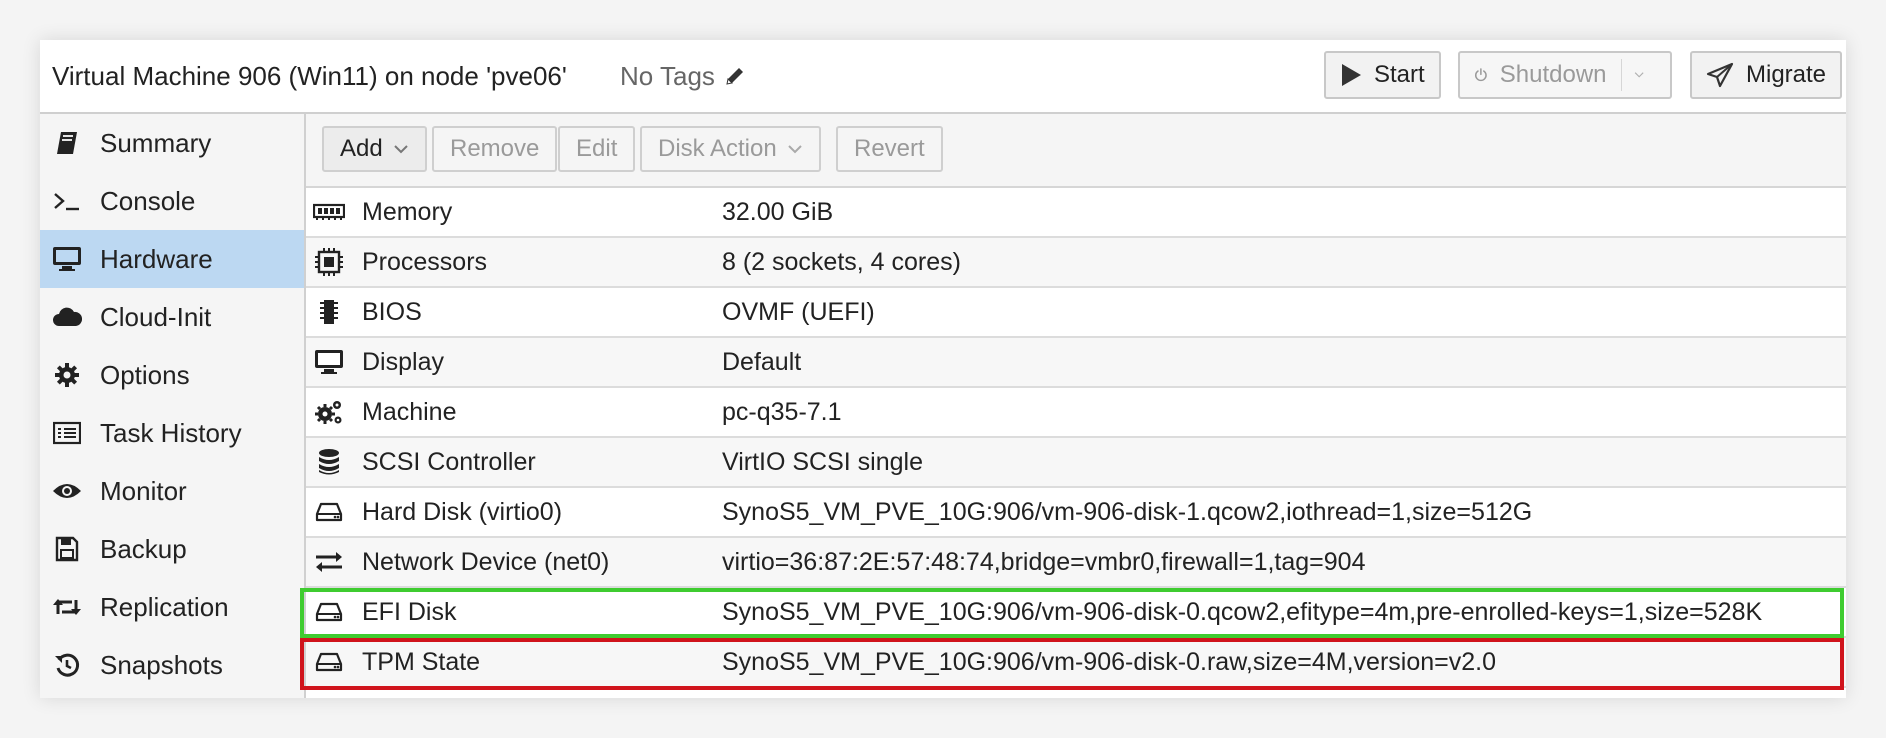 This screenshot has width=1886, height=738. I want to click on exchange-icon, so click(329, 562).